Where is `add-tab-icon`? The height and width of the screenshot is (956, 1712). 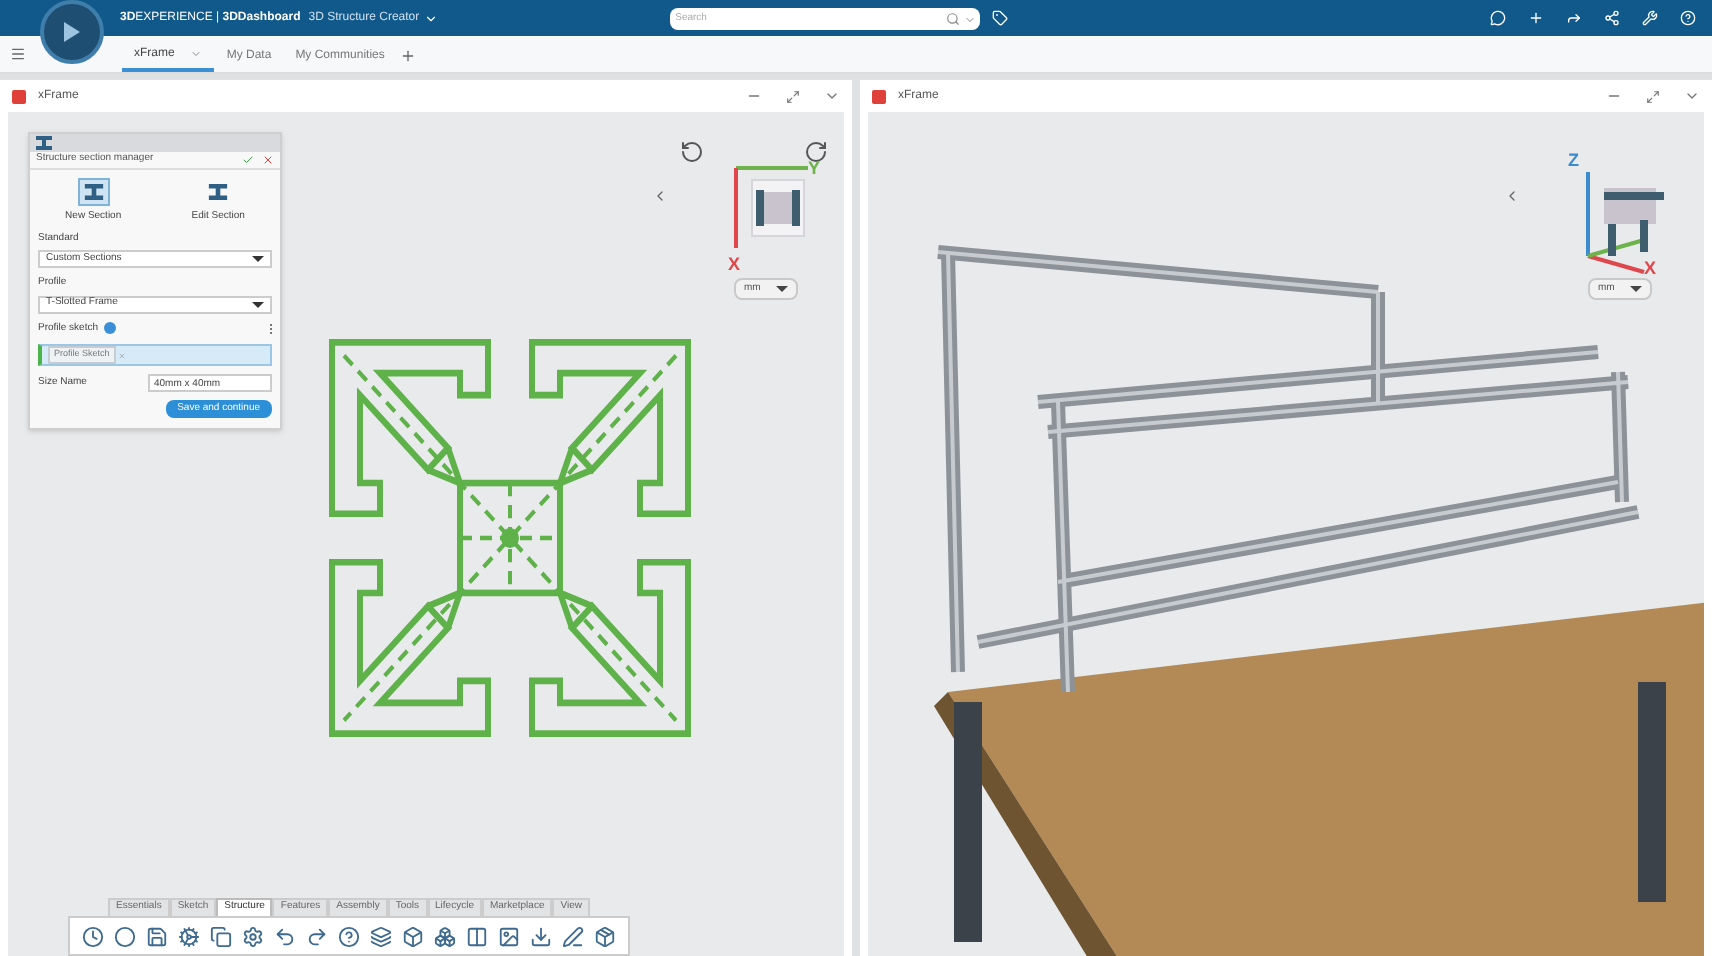 add-tab-icon is located at coordinates (408, 56).